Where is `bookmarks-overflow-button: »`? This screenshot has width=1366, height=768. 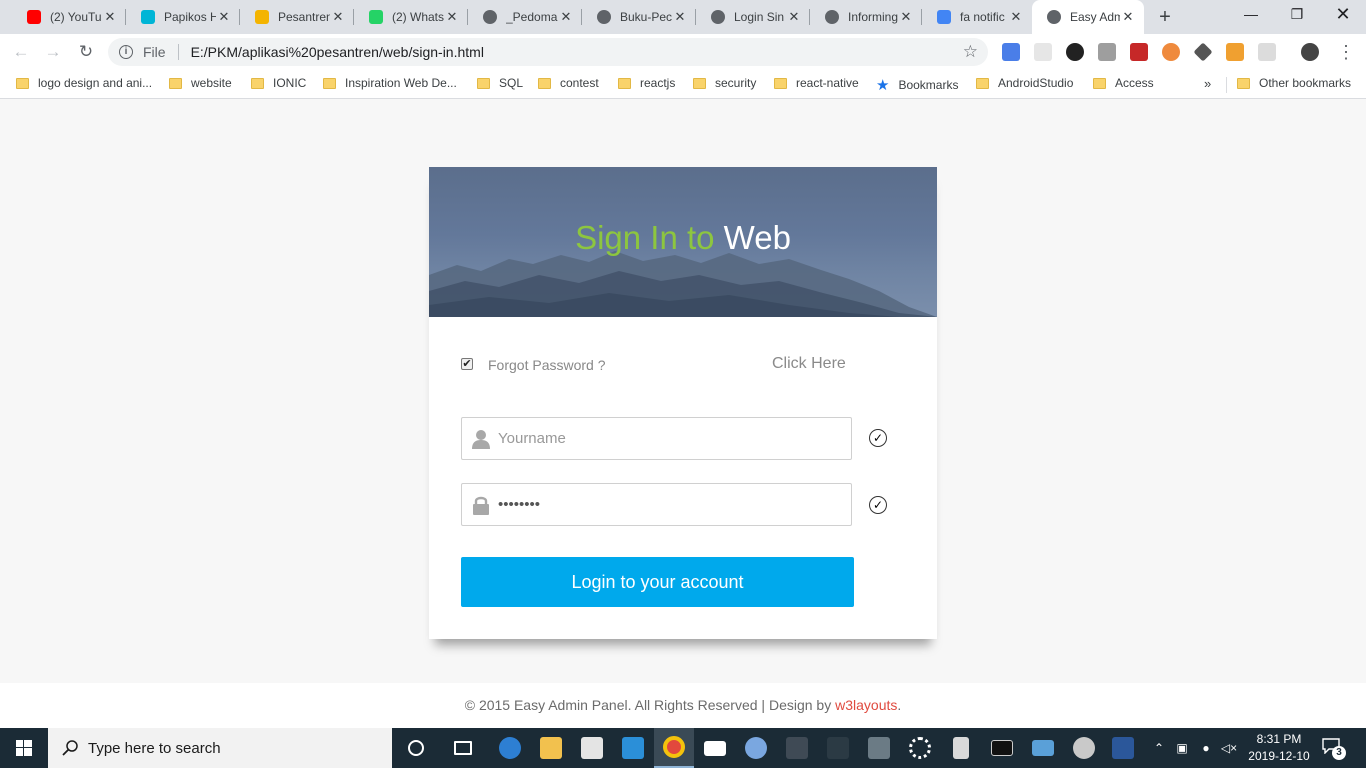 bookmarks-overflow-button: » is located at coordinates (1207, 83).